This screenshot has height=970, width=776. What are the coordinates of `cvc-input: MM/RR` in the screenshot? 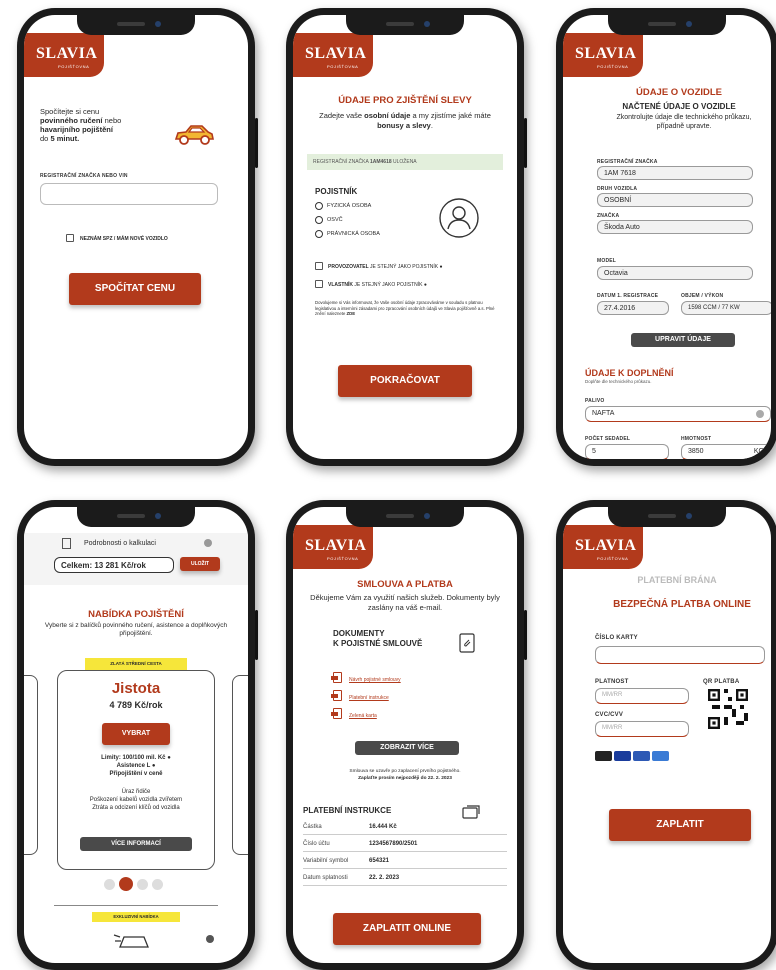 It's located at (642, 729).